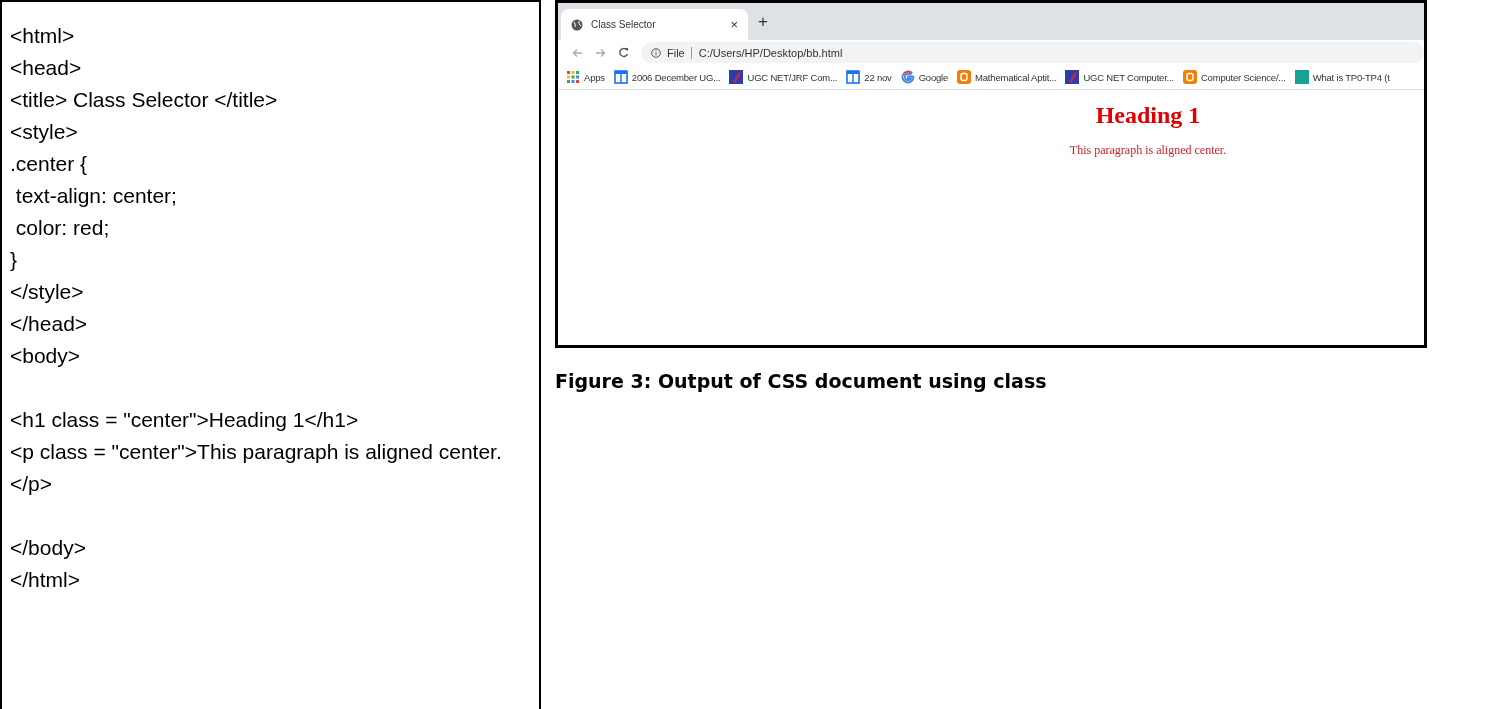  I want to click on bookmark-link: 22 nov, so click(878, 77).